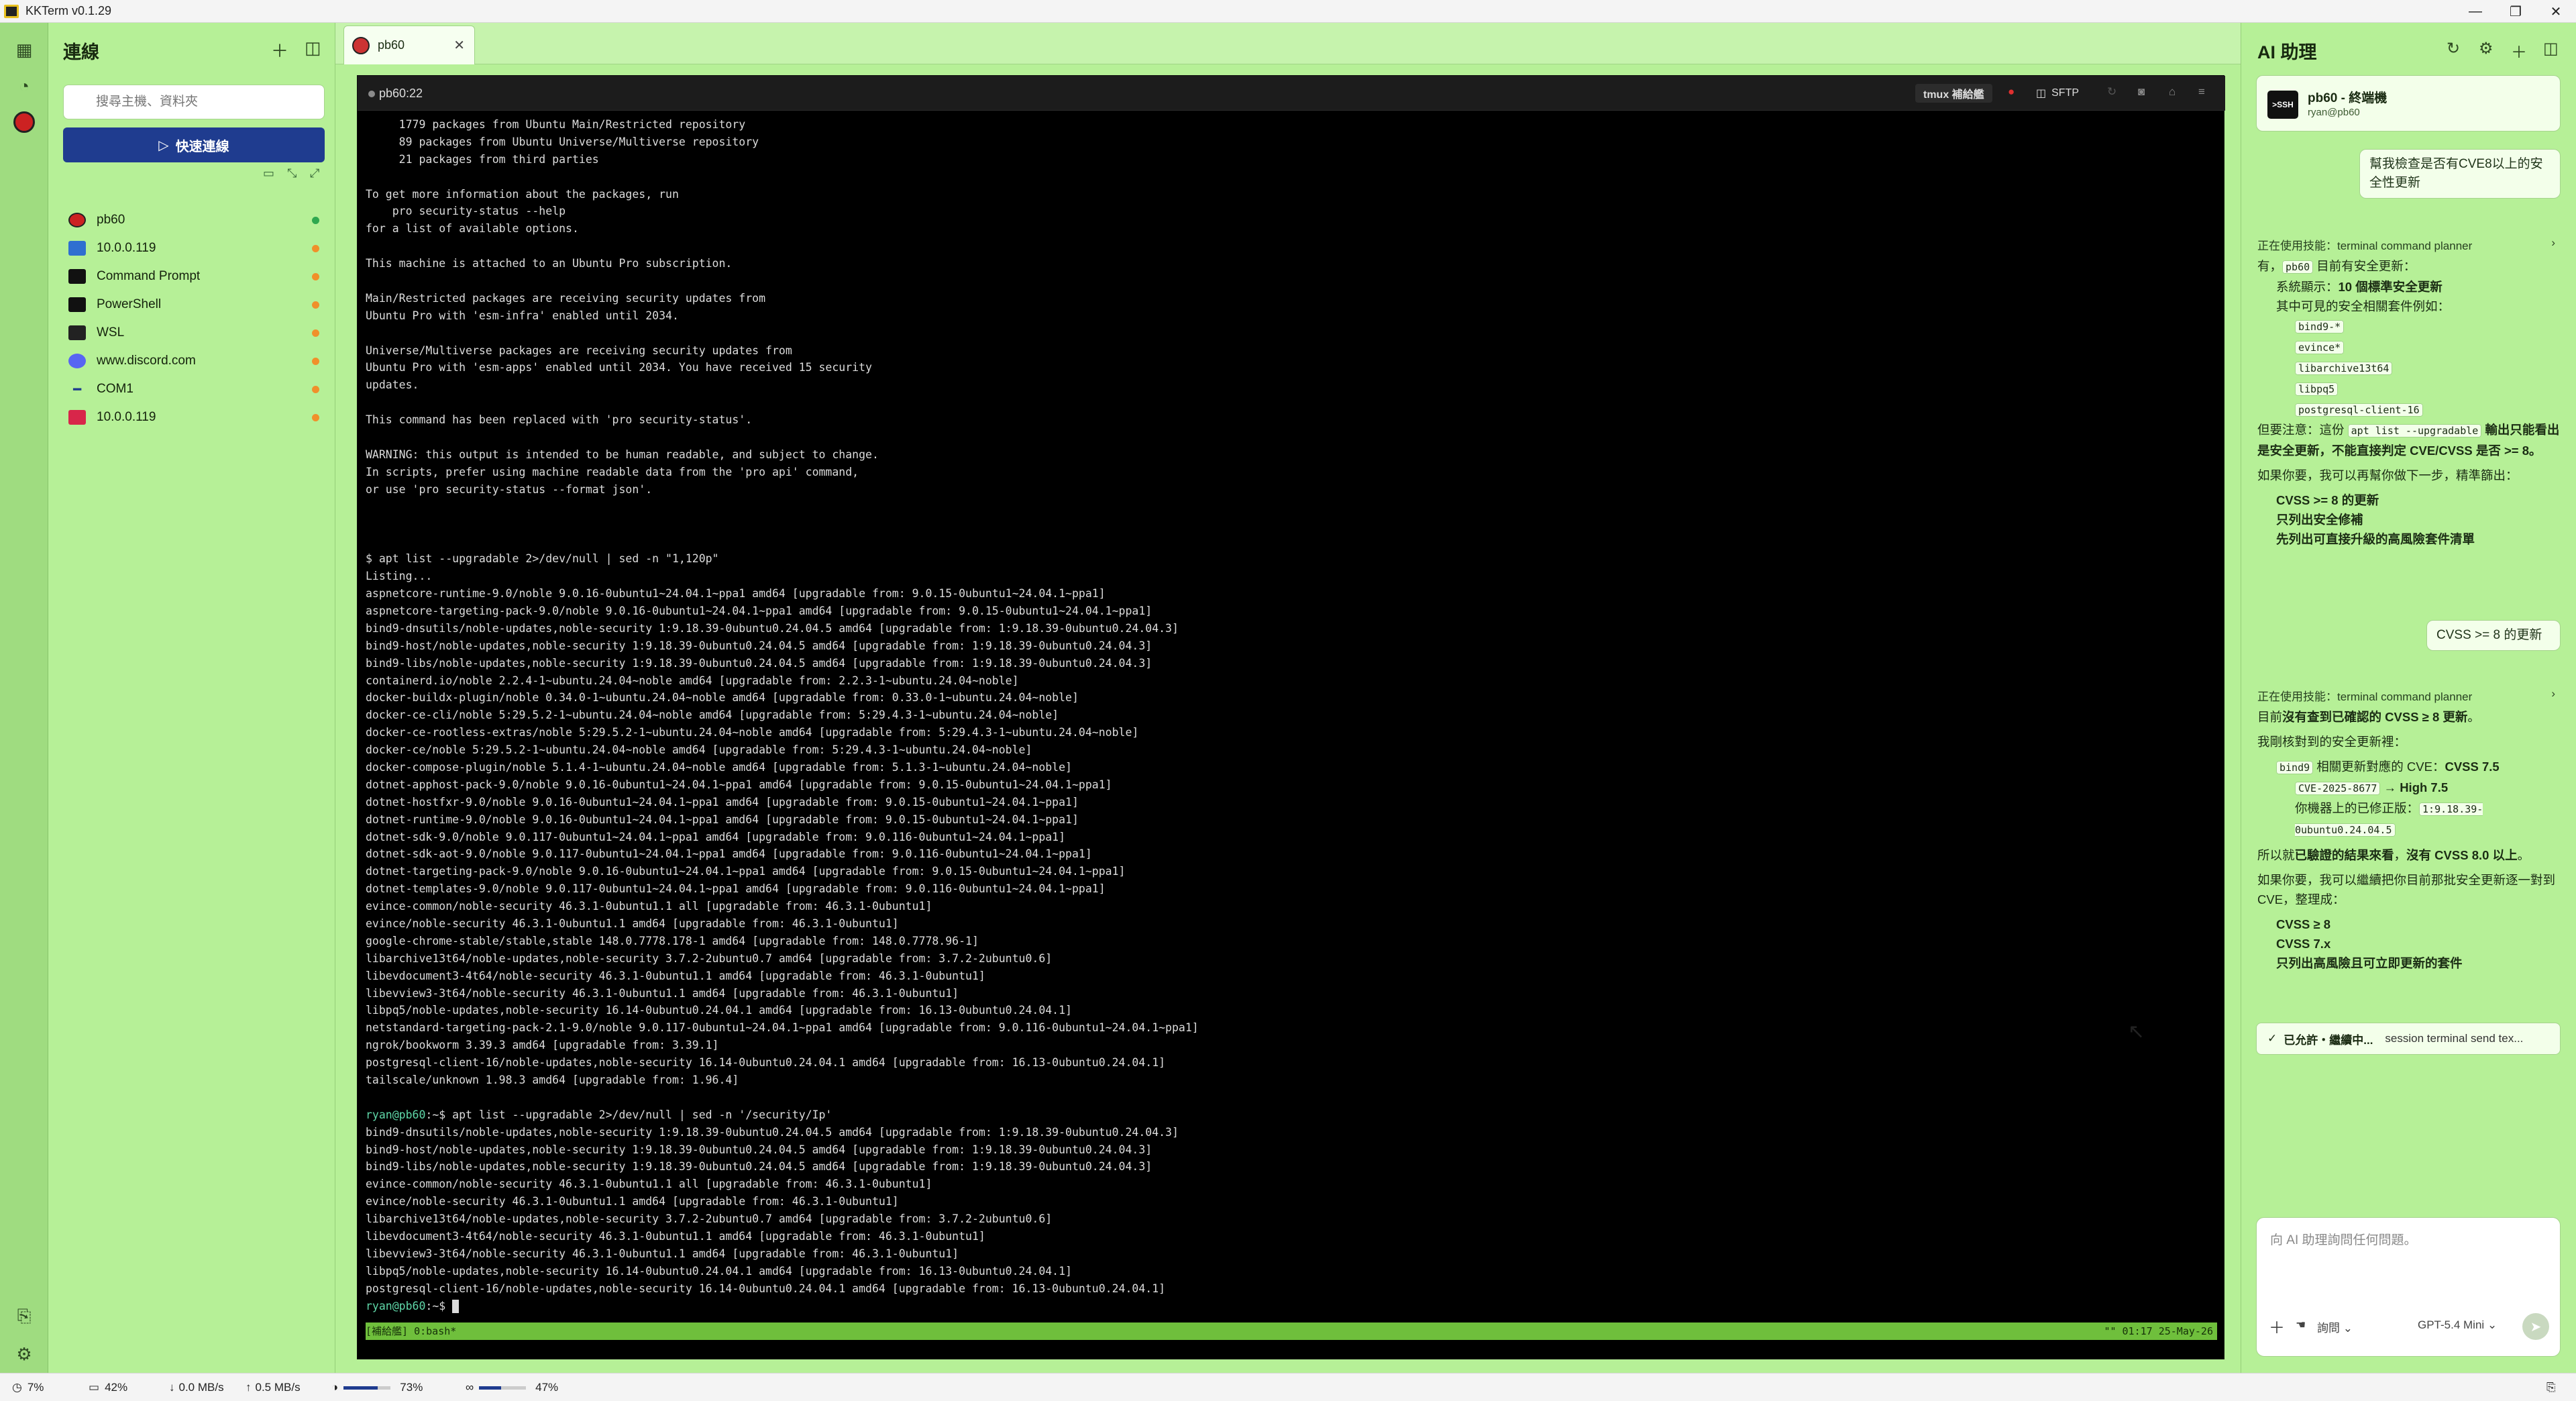 Image resolution: width=2576 pixels, height=1401 pixels. I want to click on connection-item-com1: ━ COM1, so click(194, 390).